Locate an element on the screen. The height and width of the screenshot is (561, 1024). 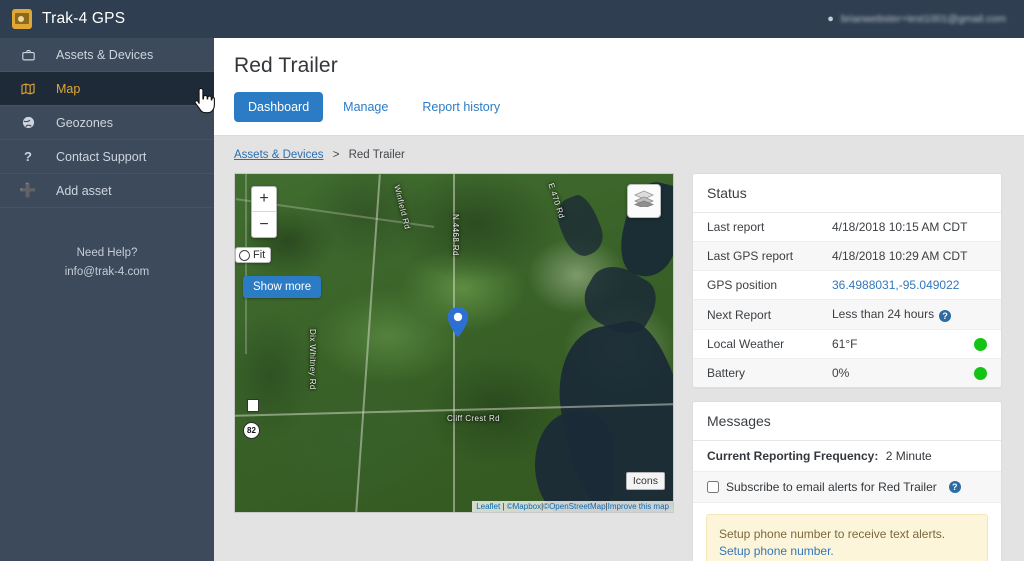
map-icons-button: Icons is located at coordinates (645, 481).